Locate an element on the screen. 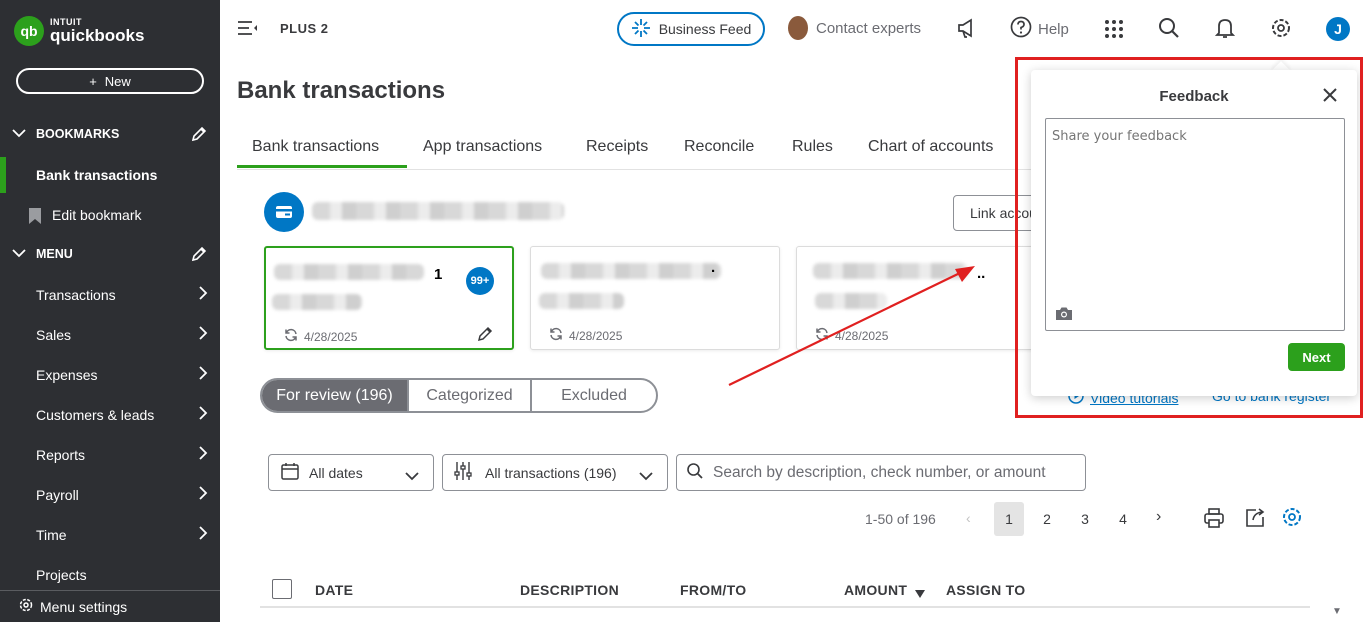  sidebar-item-label: Time is located at coordinates (51, 535).